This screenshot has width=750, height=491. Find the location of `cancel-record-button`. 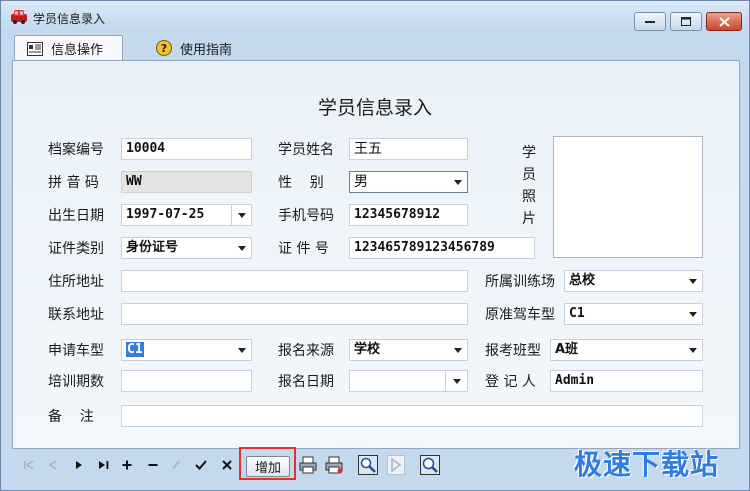

cancel-record-button is located at coordinates (227, 465).